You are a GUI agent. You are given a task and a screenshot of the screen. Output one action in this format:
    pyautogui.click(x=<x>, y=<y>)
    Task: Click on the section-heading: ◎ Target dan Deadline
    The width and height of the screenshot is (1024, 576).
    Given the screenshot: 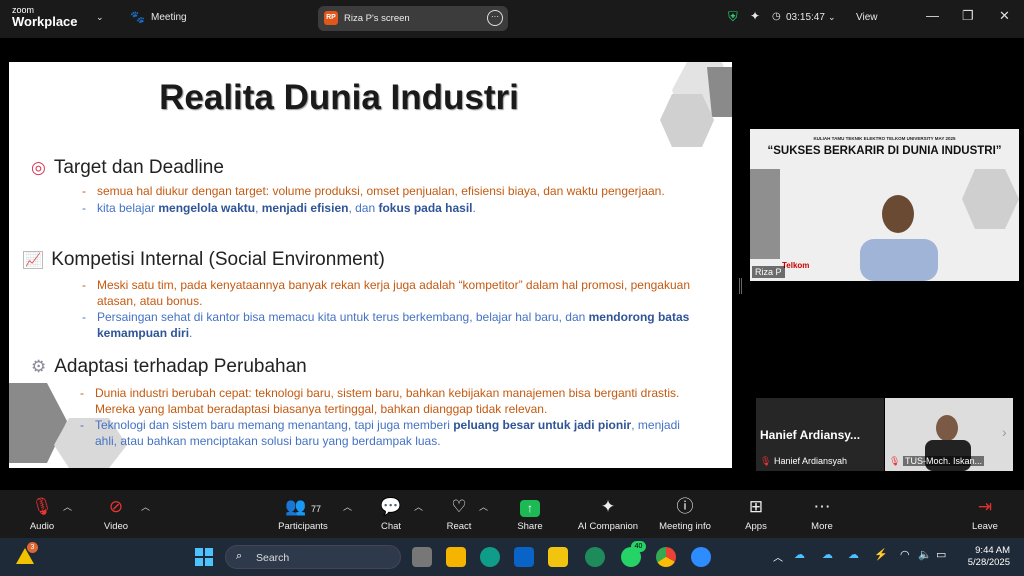 What is the action you would take?
    pyautogui.click(x=127, y=167)
    